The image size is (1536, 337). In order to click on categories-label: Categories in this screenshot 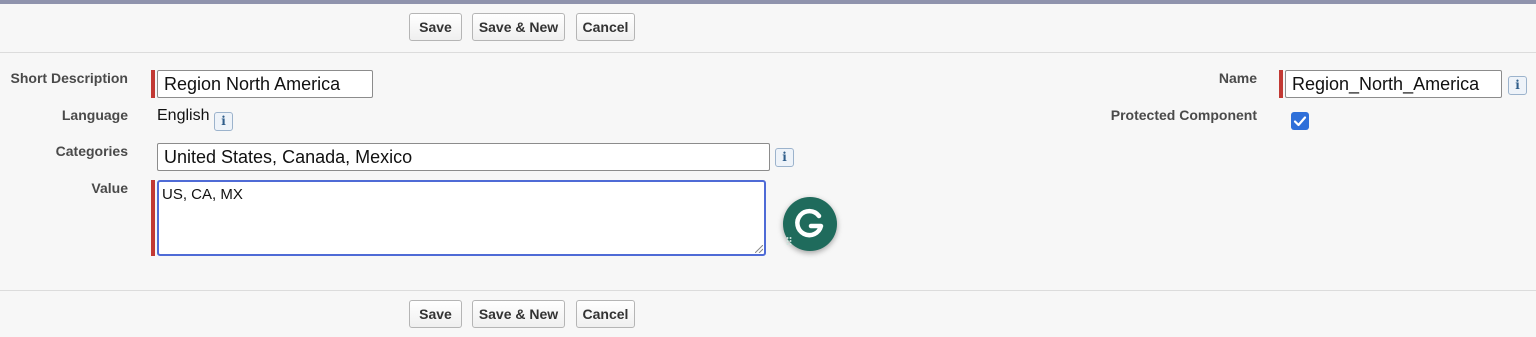, I will do `click(91, 151)`.